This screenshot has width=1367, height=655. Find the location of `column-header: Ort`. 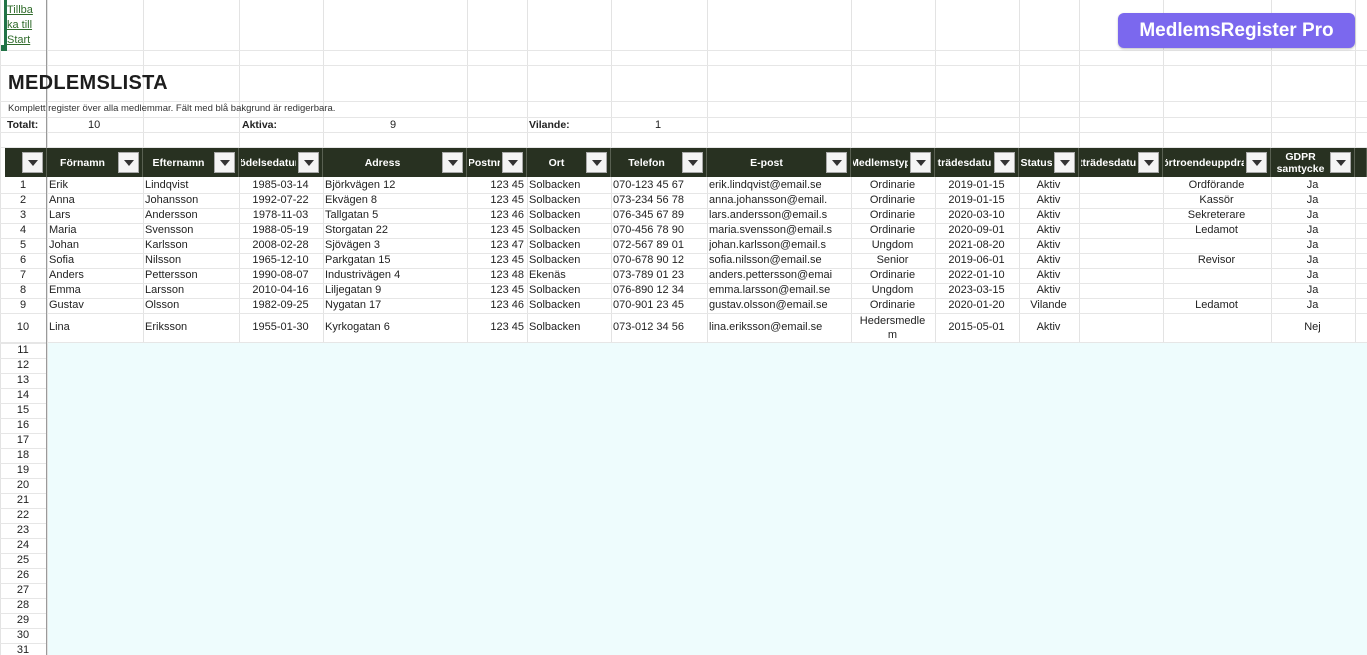

column-header: Ort is located at coordinates (569, 162).